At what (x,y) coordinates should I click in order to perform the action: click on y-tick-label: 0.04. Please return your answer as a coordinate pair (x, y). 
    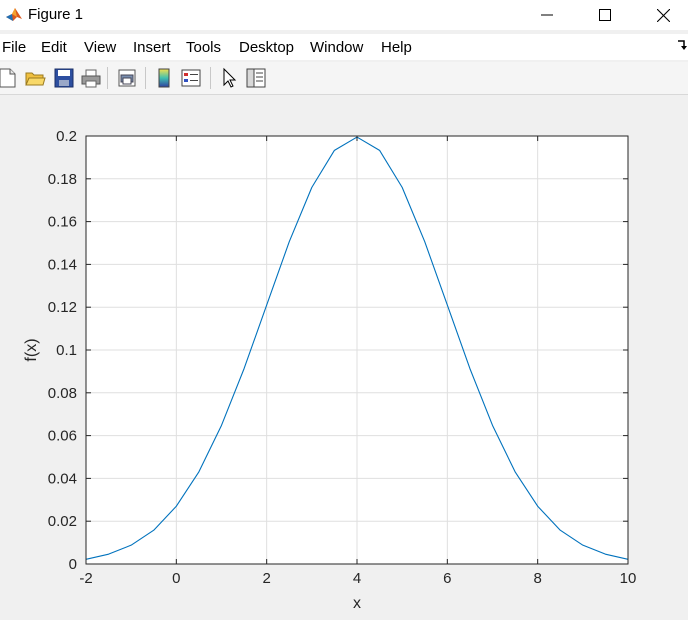
    Looking at the image, I should click on (62, 478).